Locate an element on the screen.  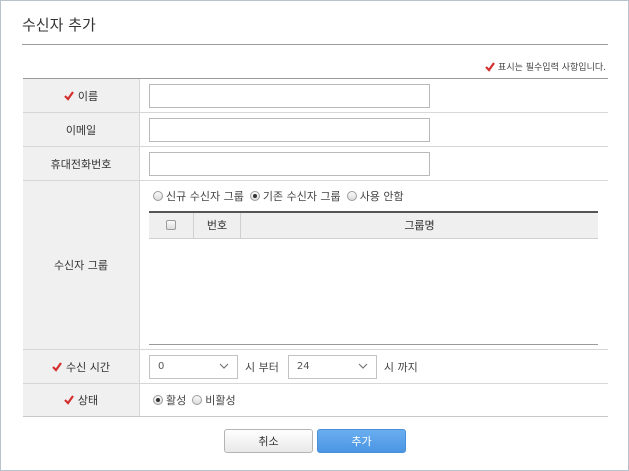
email-label-text: 이메일 is located at coordinates (81, 130).